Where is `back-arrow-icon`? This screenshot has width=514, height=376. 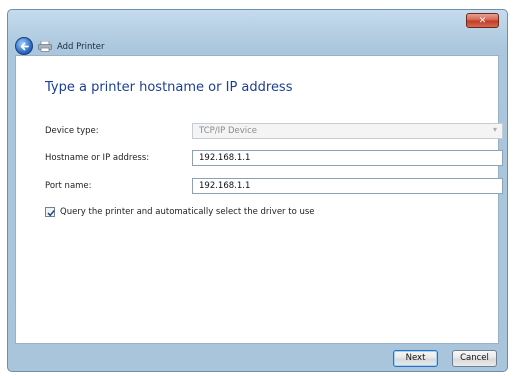 back-arrow-icon is located at coordinates (24, 46).